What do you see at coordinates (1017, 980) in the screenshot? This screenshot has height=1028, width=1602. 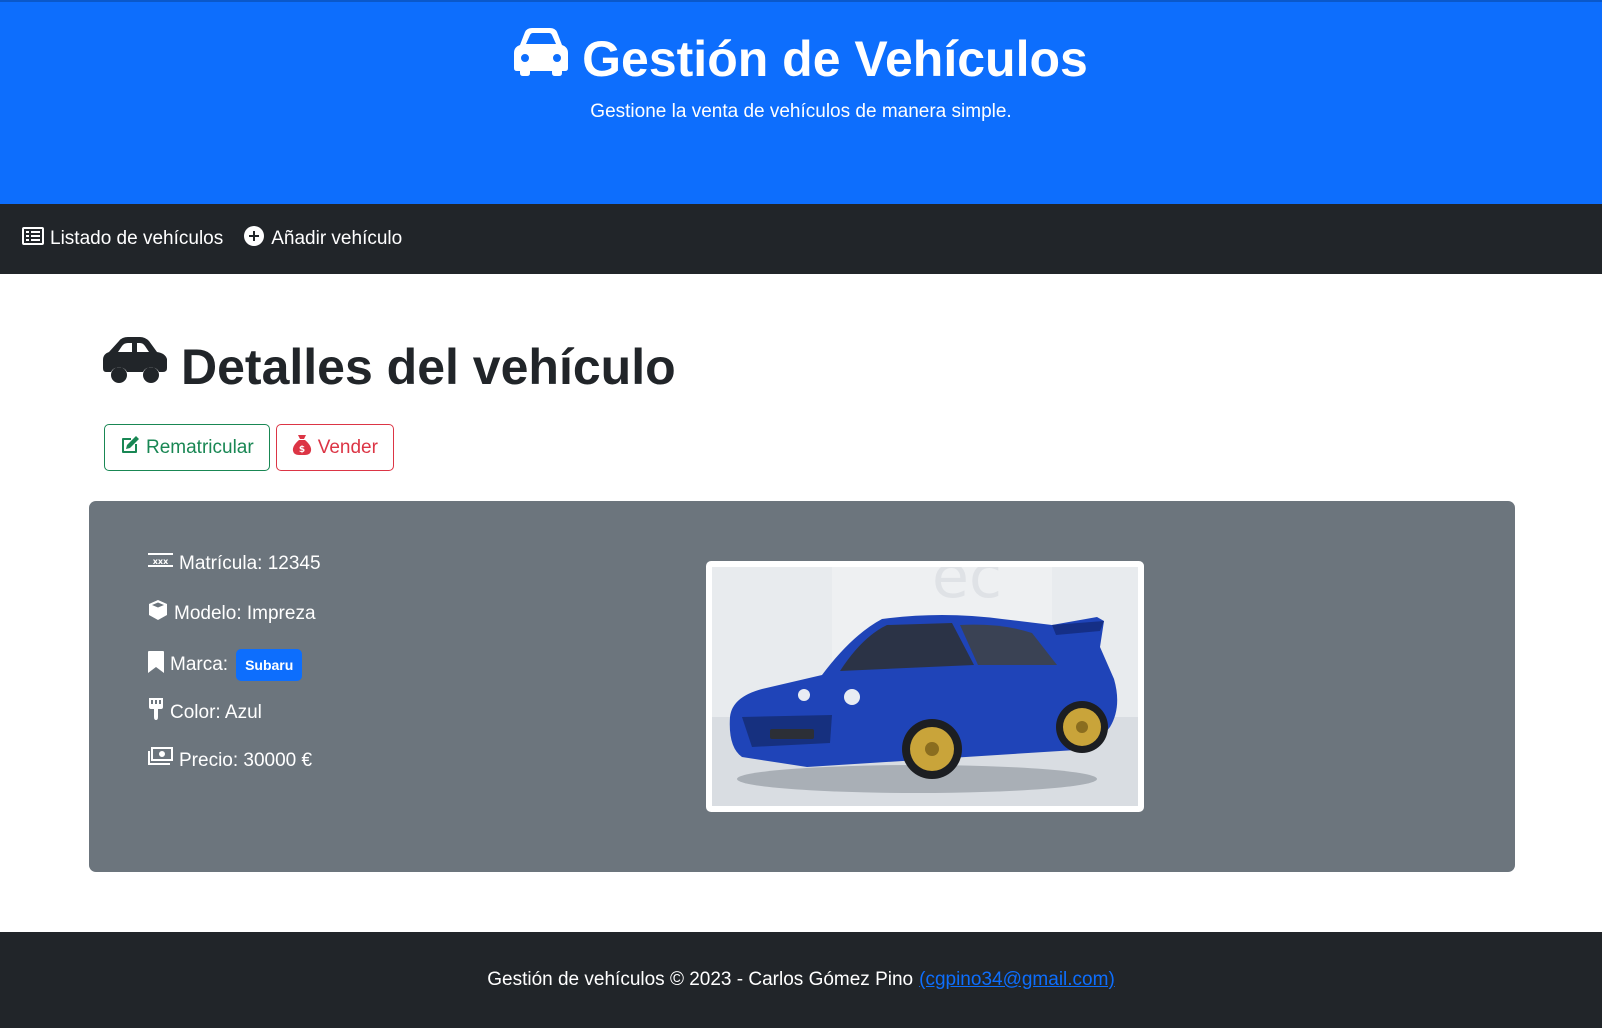 I see `footer-email-link: (cgpino34@gmail.com)` at bounding box center [1017, 980].